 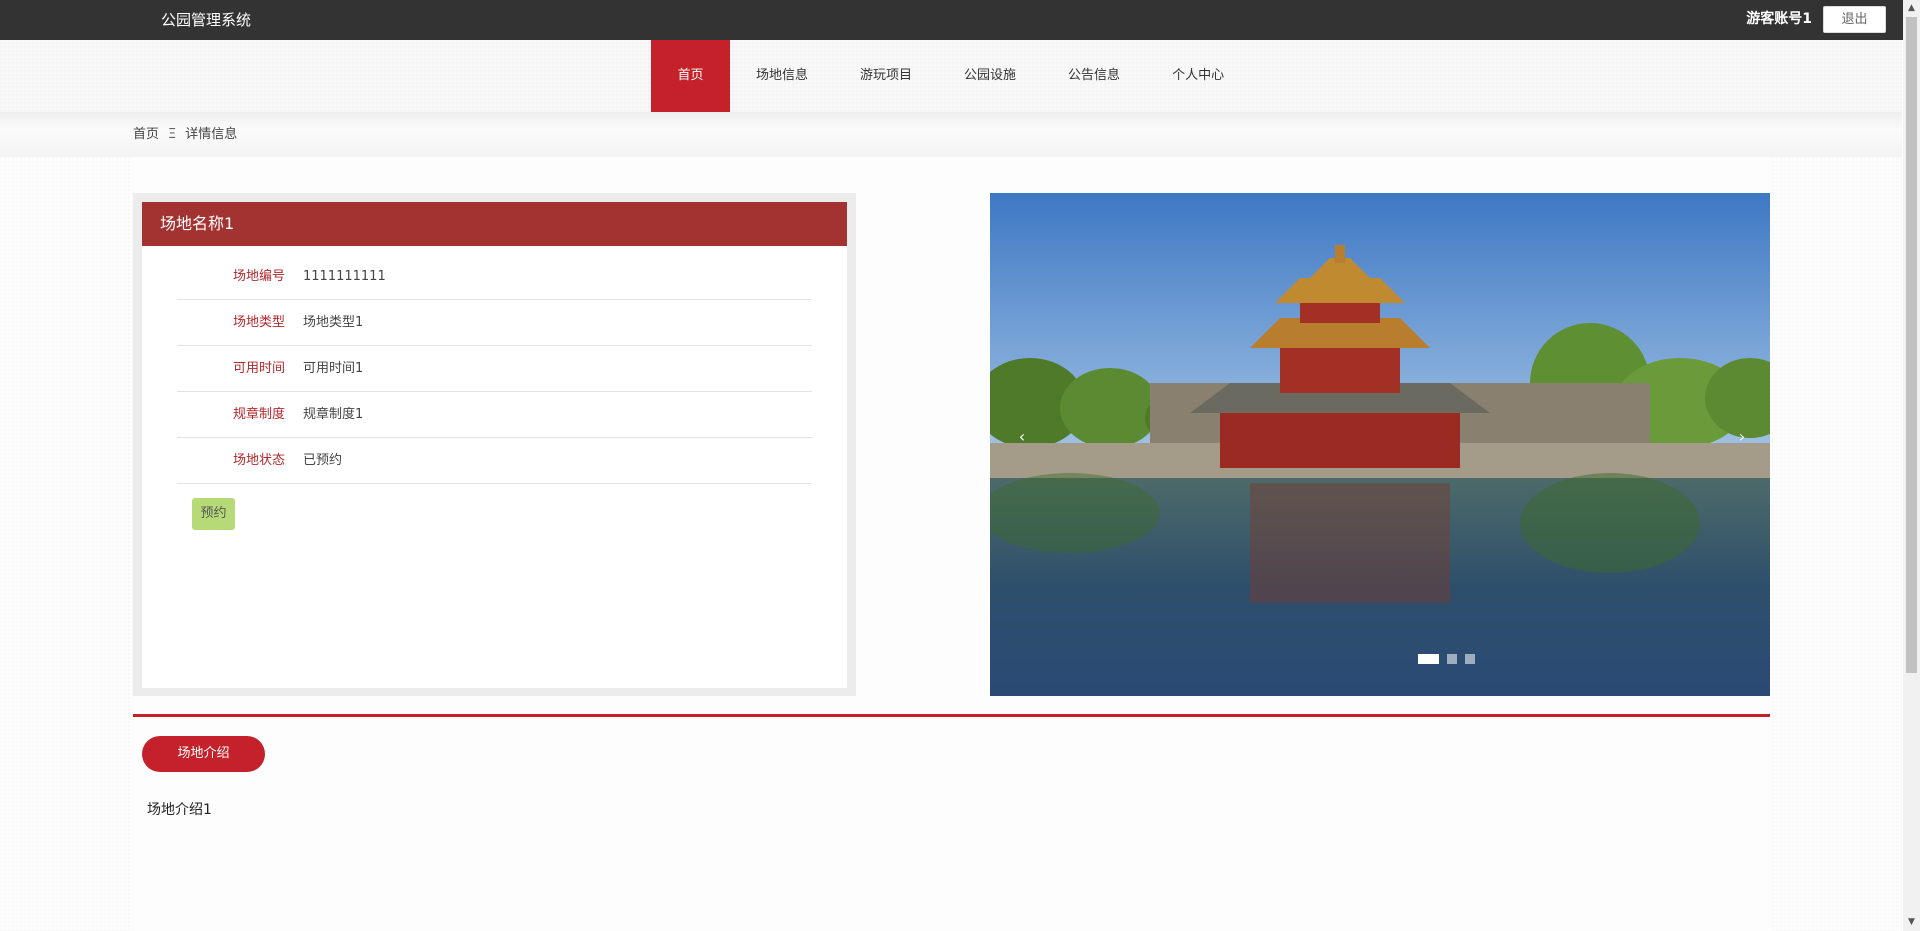 What do you see at coordinates (1446, 659) in the screenshot?
I see `carousel-indicators` at bounding box center [1446, 659].